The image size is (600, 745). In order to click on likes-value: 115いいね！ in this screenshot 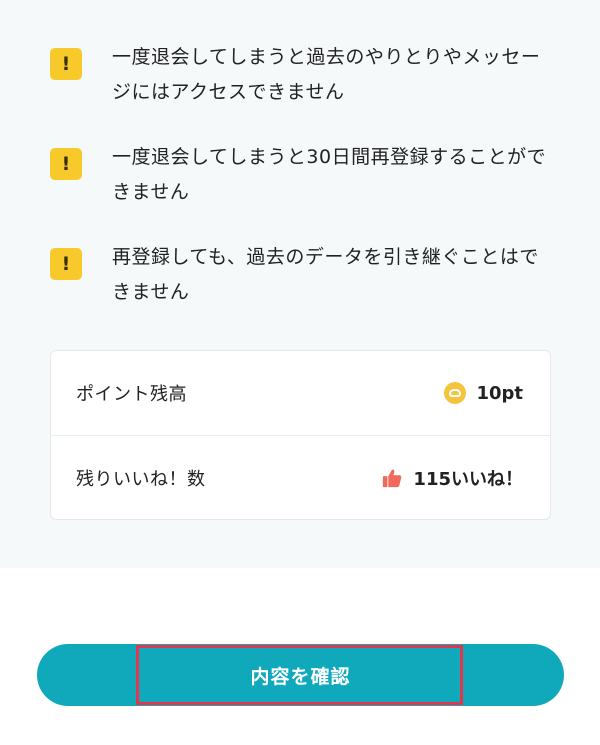, I will do `click(468, 479)`.